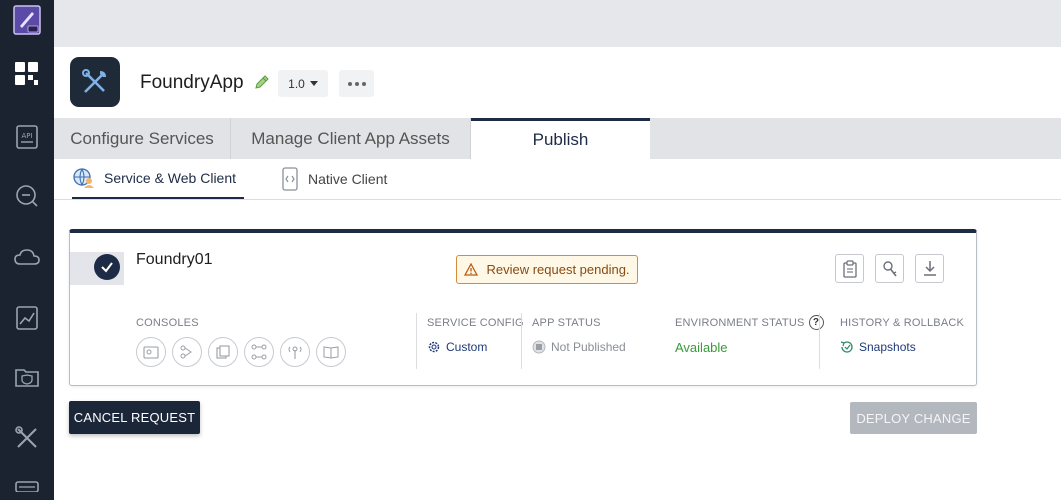 This screenshot has height=500, width=1061. I want to click on gear-icon, so click(434, 347).